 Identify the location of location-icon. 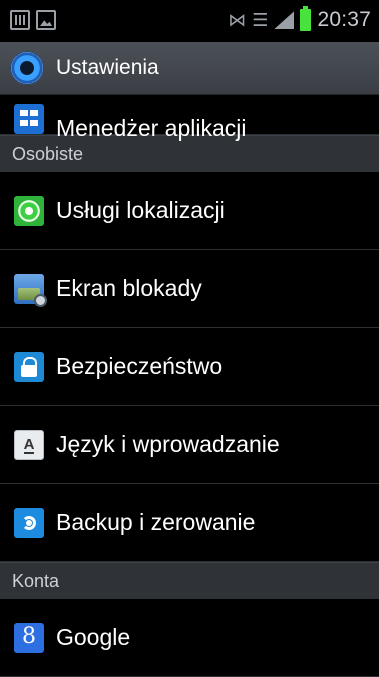
(29, 210).